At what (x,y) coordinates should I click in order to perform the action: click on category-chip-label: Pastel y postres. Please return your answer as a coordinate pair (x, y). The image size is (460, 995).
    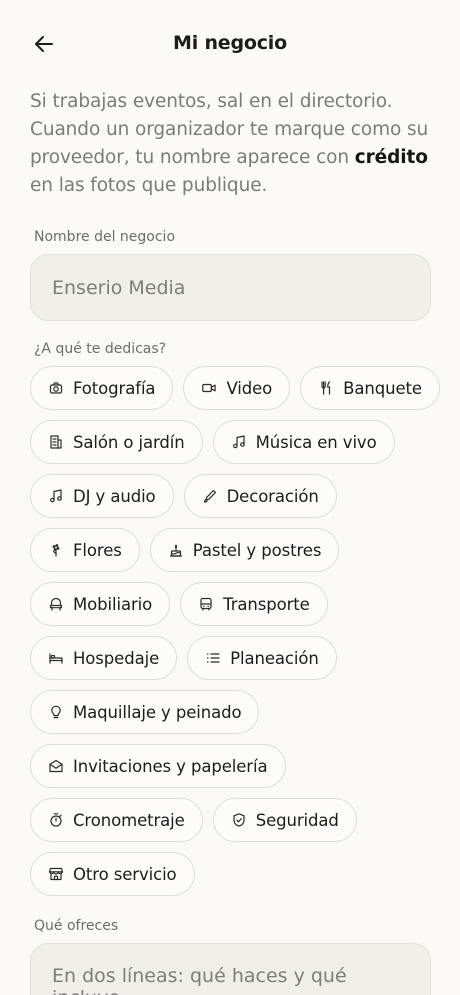
    Looking at the image, I should click on (257, 550).